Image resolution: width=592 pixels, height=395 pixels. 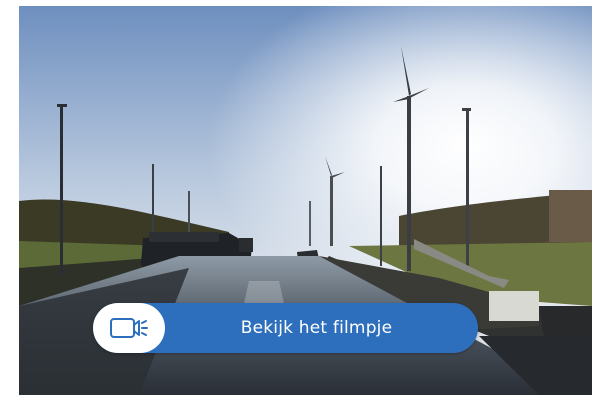 I want to click on watch-video-button: Bekijk het filmpje, so click(x=285, y=328).